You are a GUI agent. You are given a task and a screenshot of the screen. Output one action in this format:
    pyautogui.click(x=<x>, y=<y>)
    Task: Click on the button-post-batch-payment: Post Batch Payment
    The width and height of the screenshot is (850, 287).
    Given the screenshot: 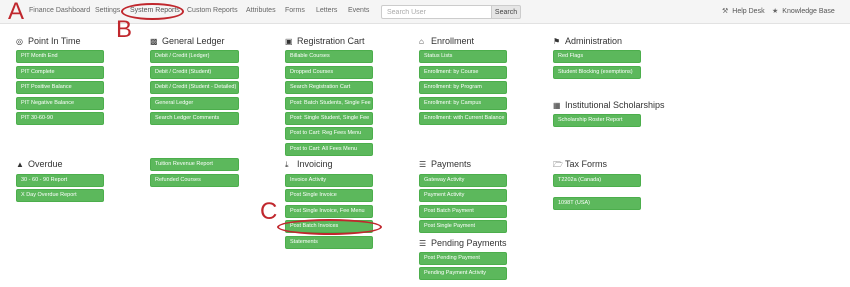 What is the action you would take?
    pyautogui.click(x=463, y=211)
    